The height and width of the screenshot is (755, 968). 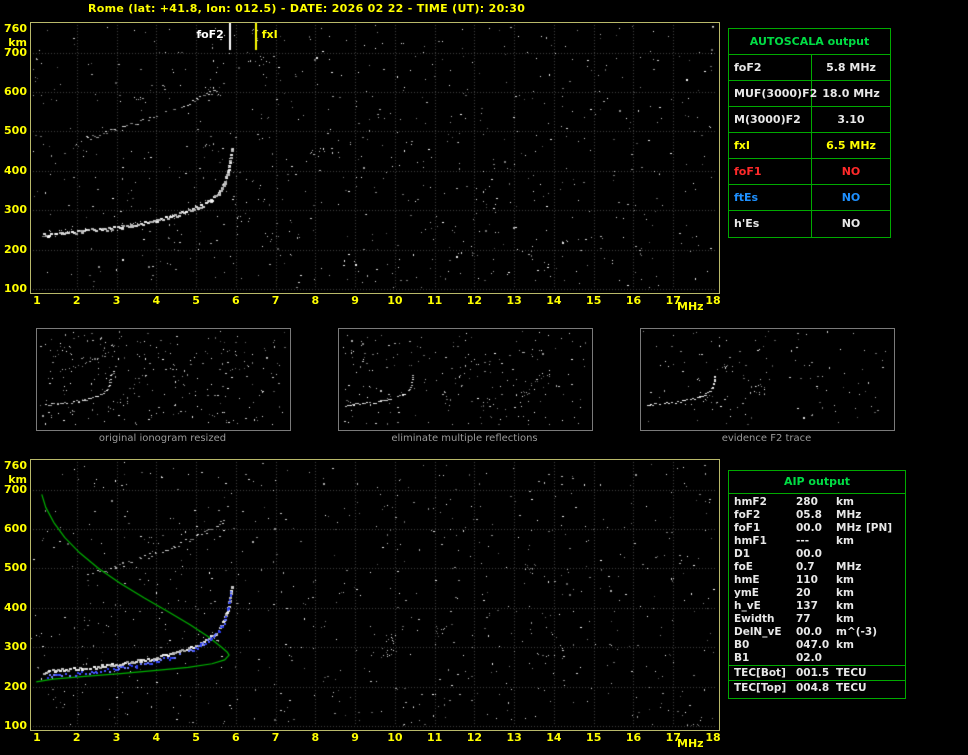 I want to click on aip-row-hmF1: hmF1 --- km, so click(x=817, y=541).